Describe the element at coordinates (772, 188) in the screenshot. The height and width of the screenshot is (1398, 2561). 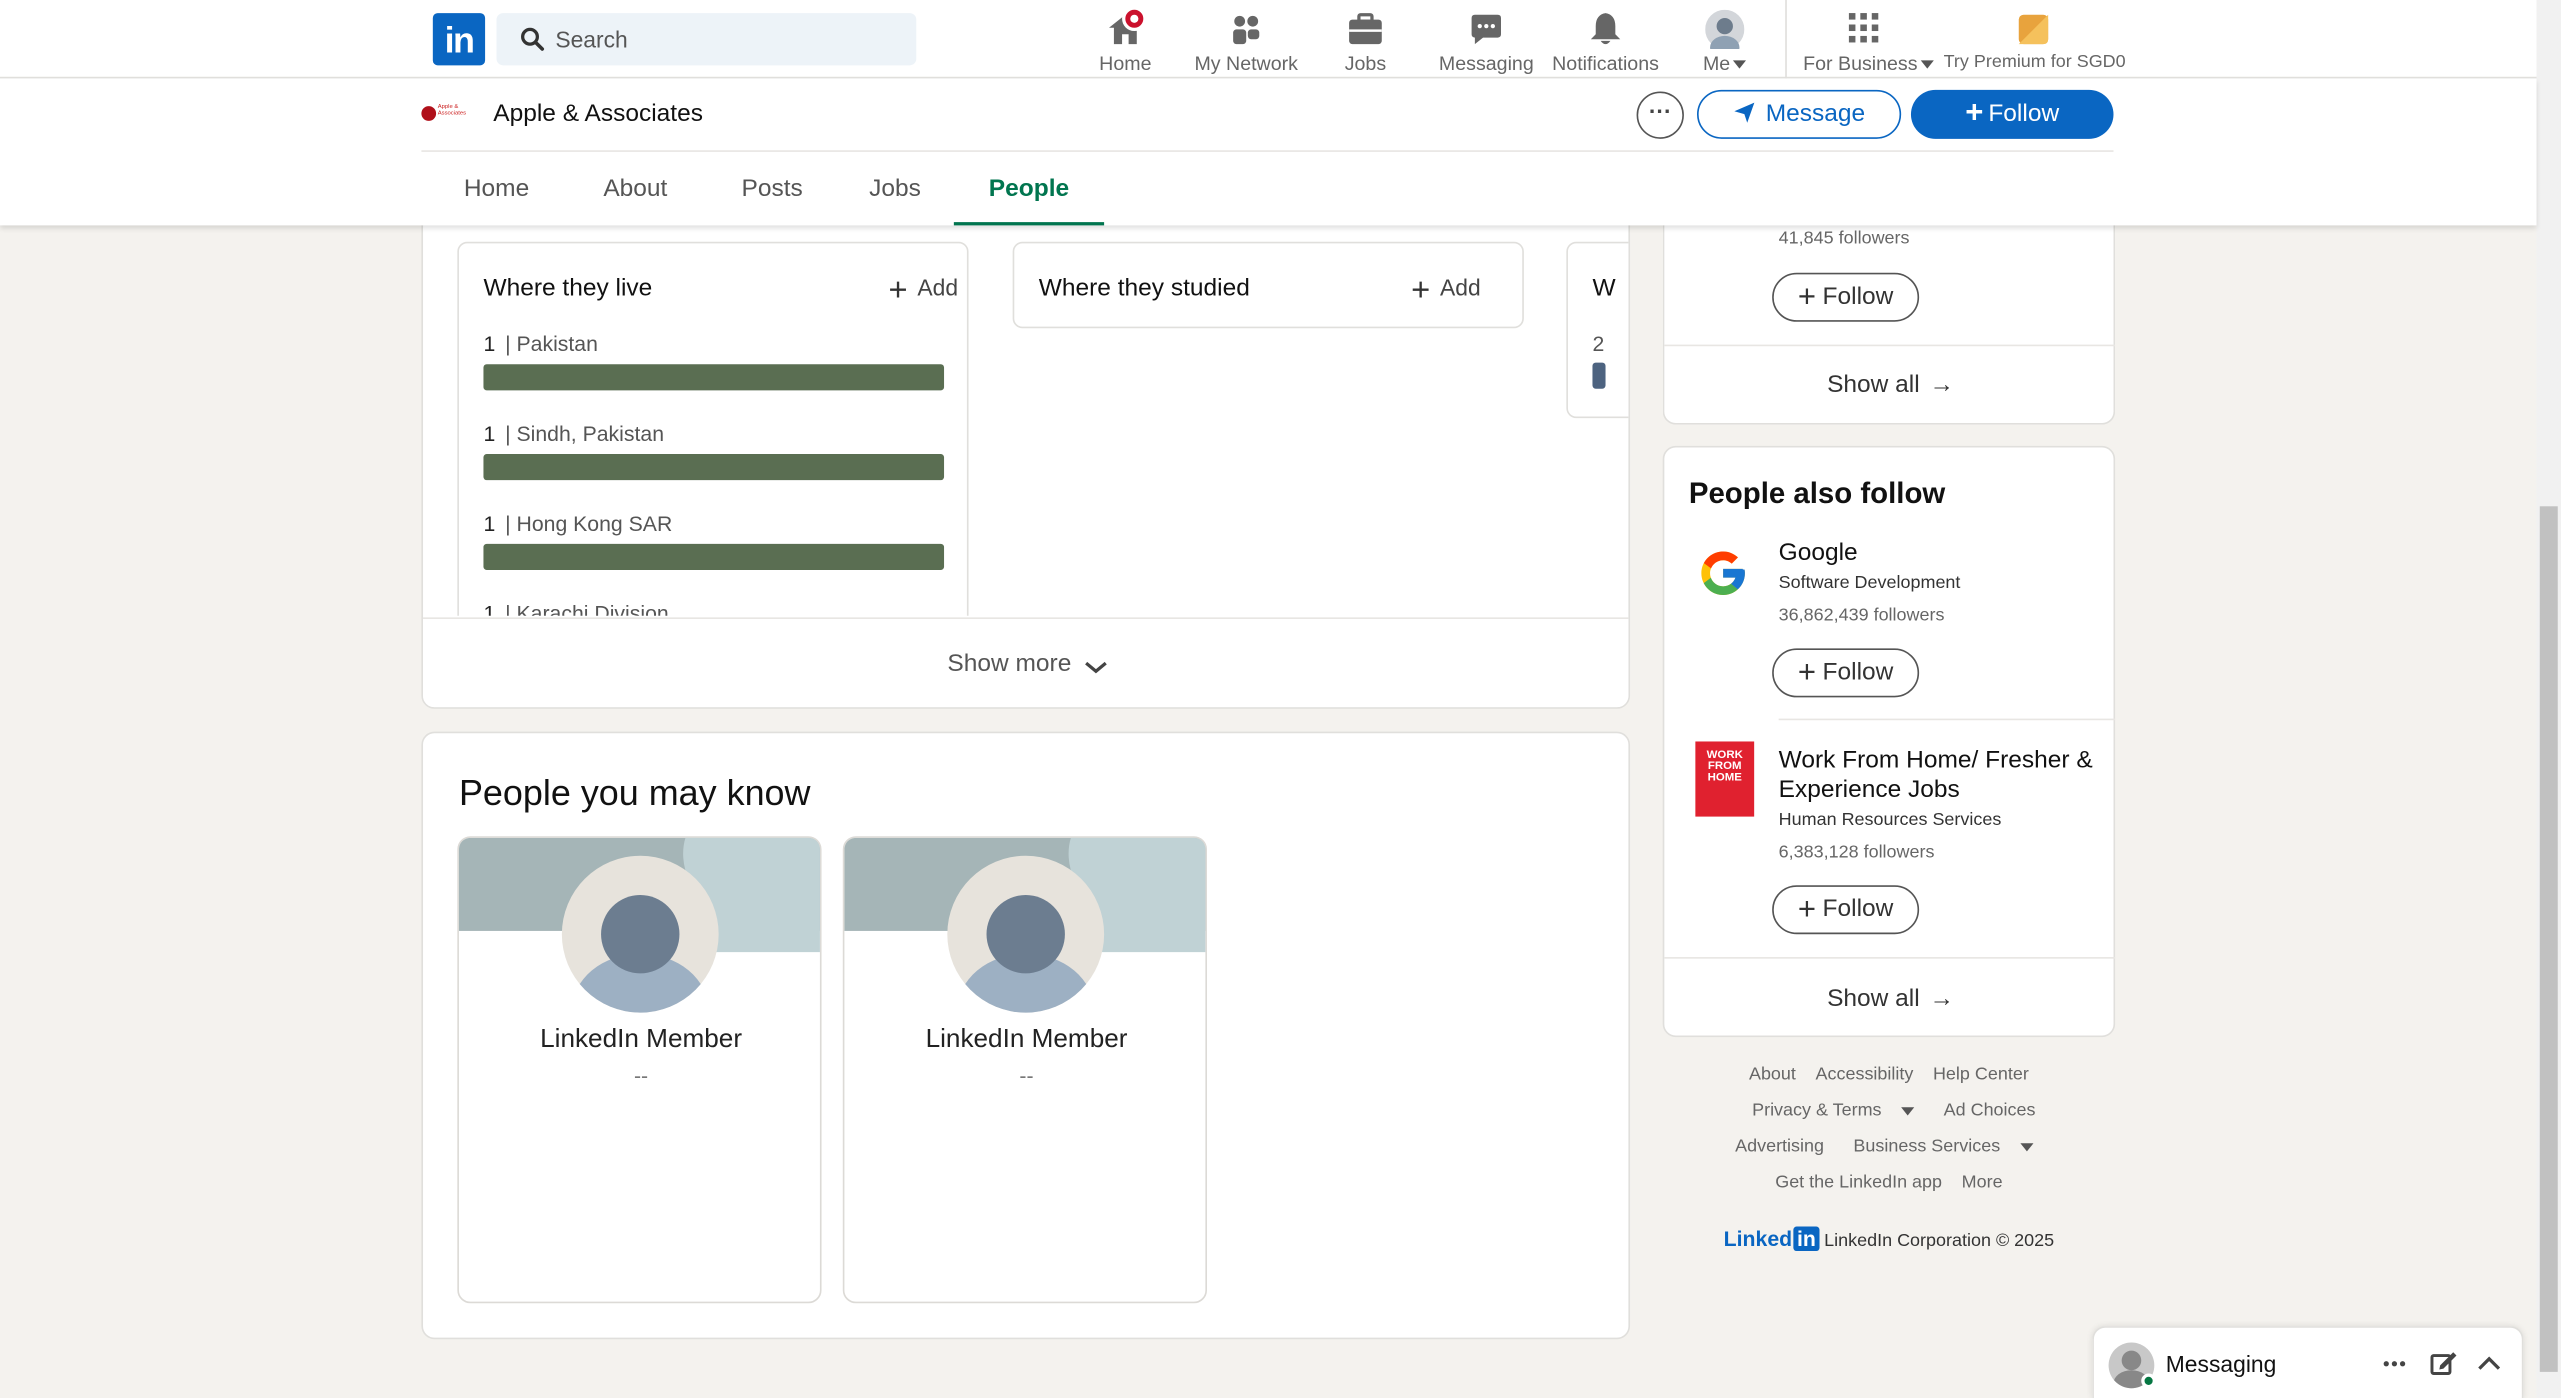
I see `tab-posts: Posts` at that location.